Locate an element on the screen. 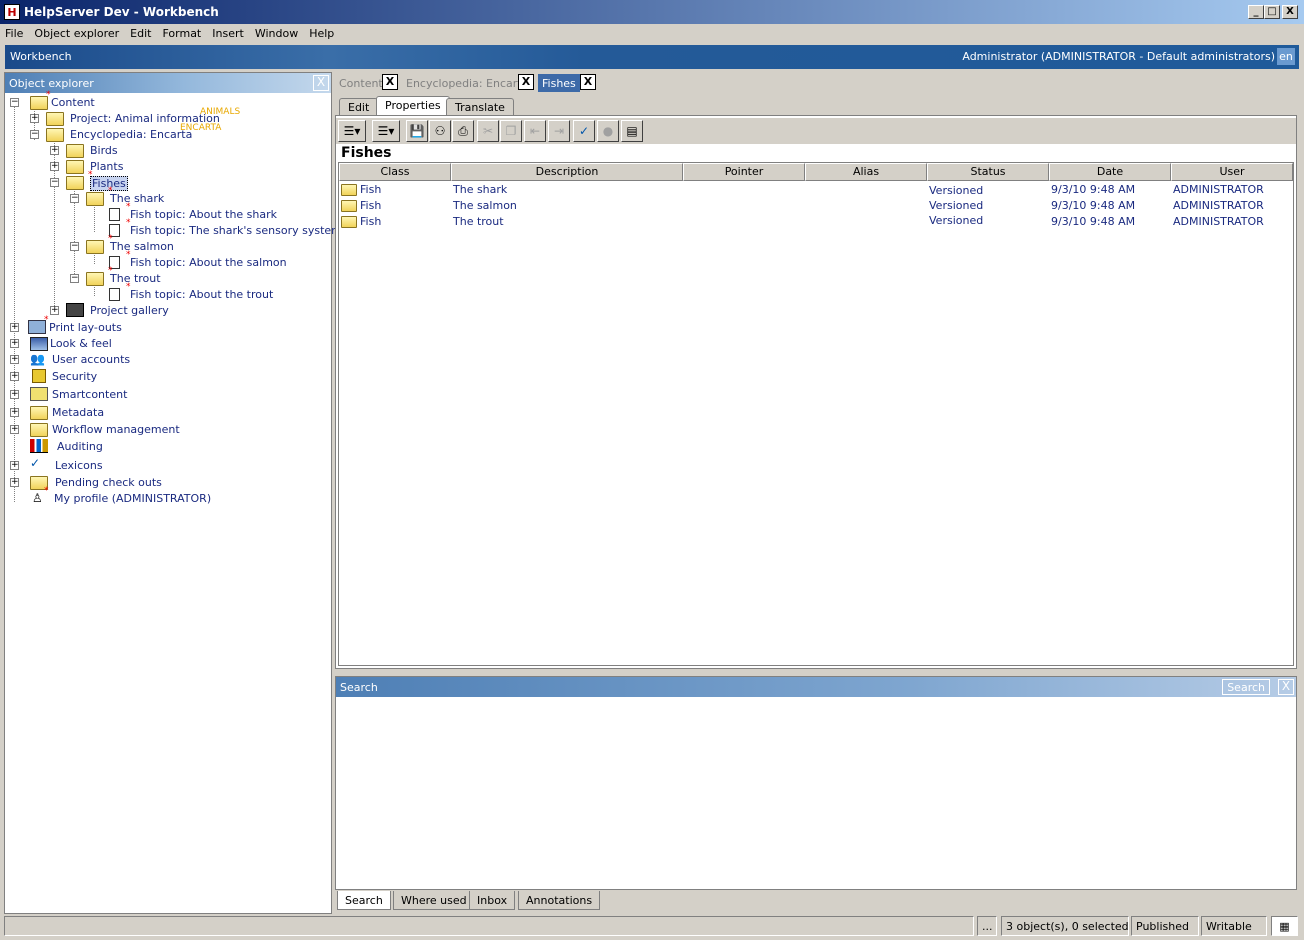  menu-help: Help is located at coordinates (322, 32).